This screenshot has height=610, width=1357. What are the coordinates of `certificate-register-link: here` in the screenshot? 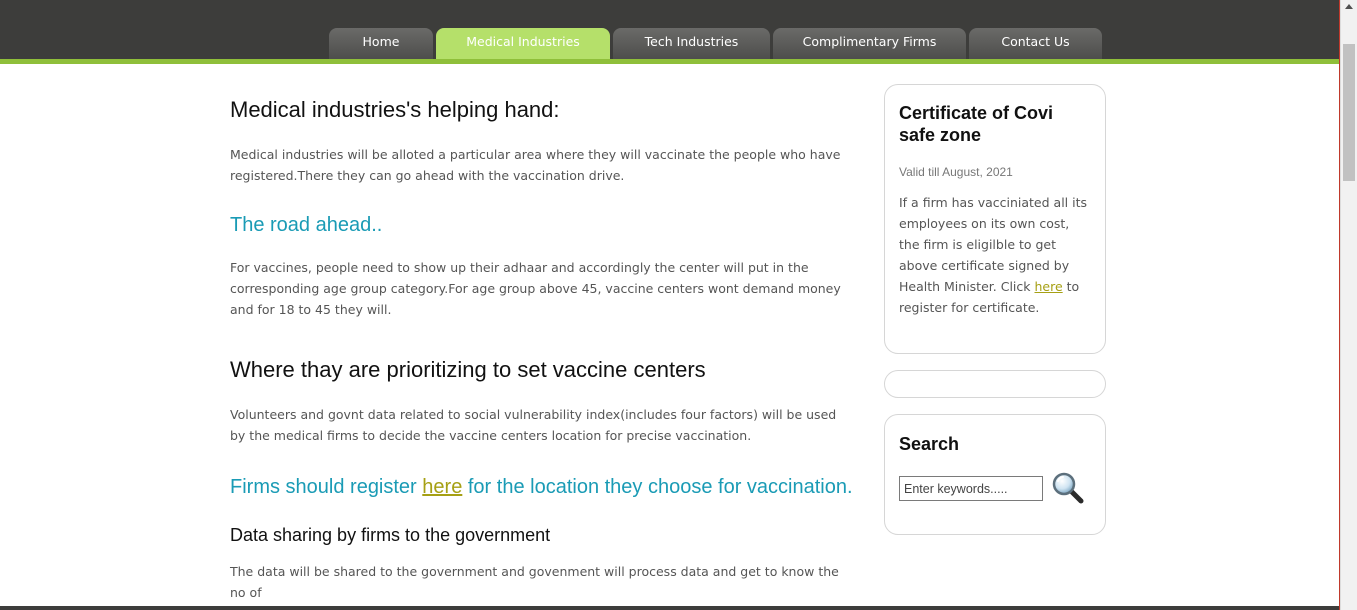 It's located at (1048, 286).